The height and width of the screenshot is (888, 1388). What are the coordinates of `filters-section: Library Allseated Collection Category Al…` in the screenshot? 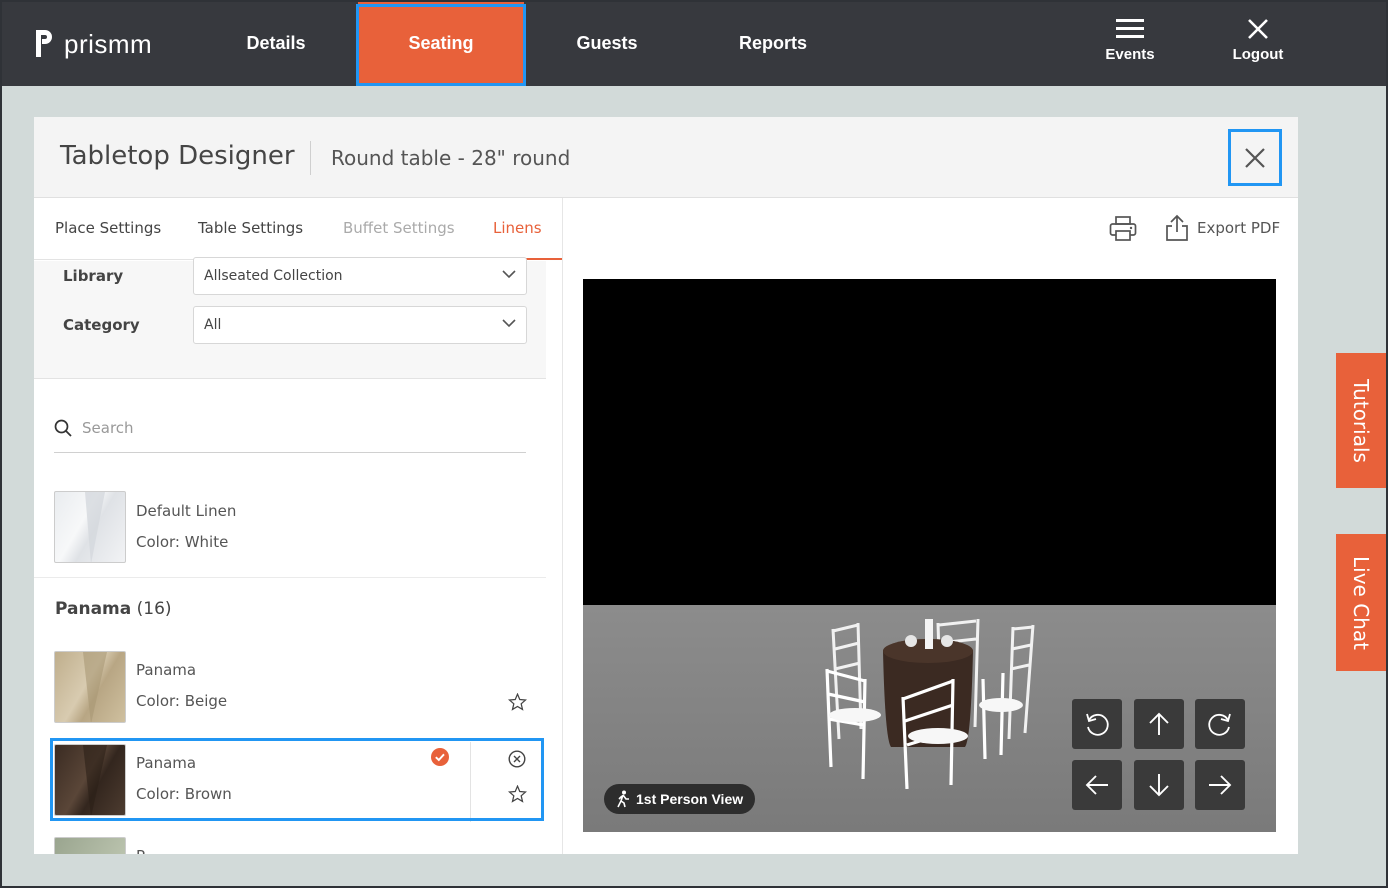 It's located at (290, 318).